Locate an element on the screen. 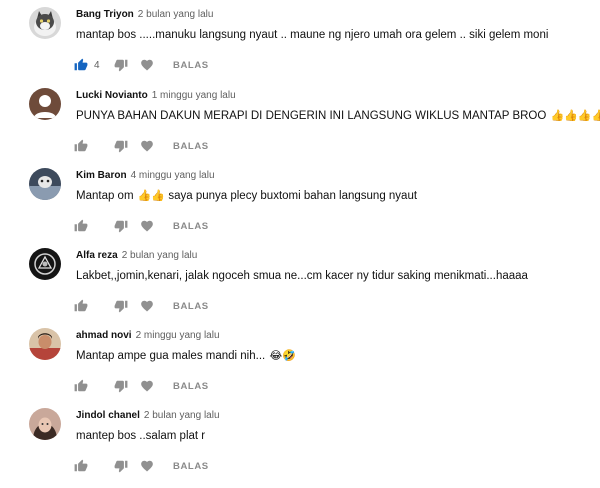 The height and width of the screenshot is (488, 600). comment-text-body: mantep bos ..salam plat r is located at coordinates (140, 436).